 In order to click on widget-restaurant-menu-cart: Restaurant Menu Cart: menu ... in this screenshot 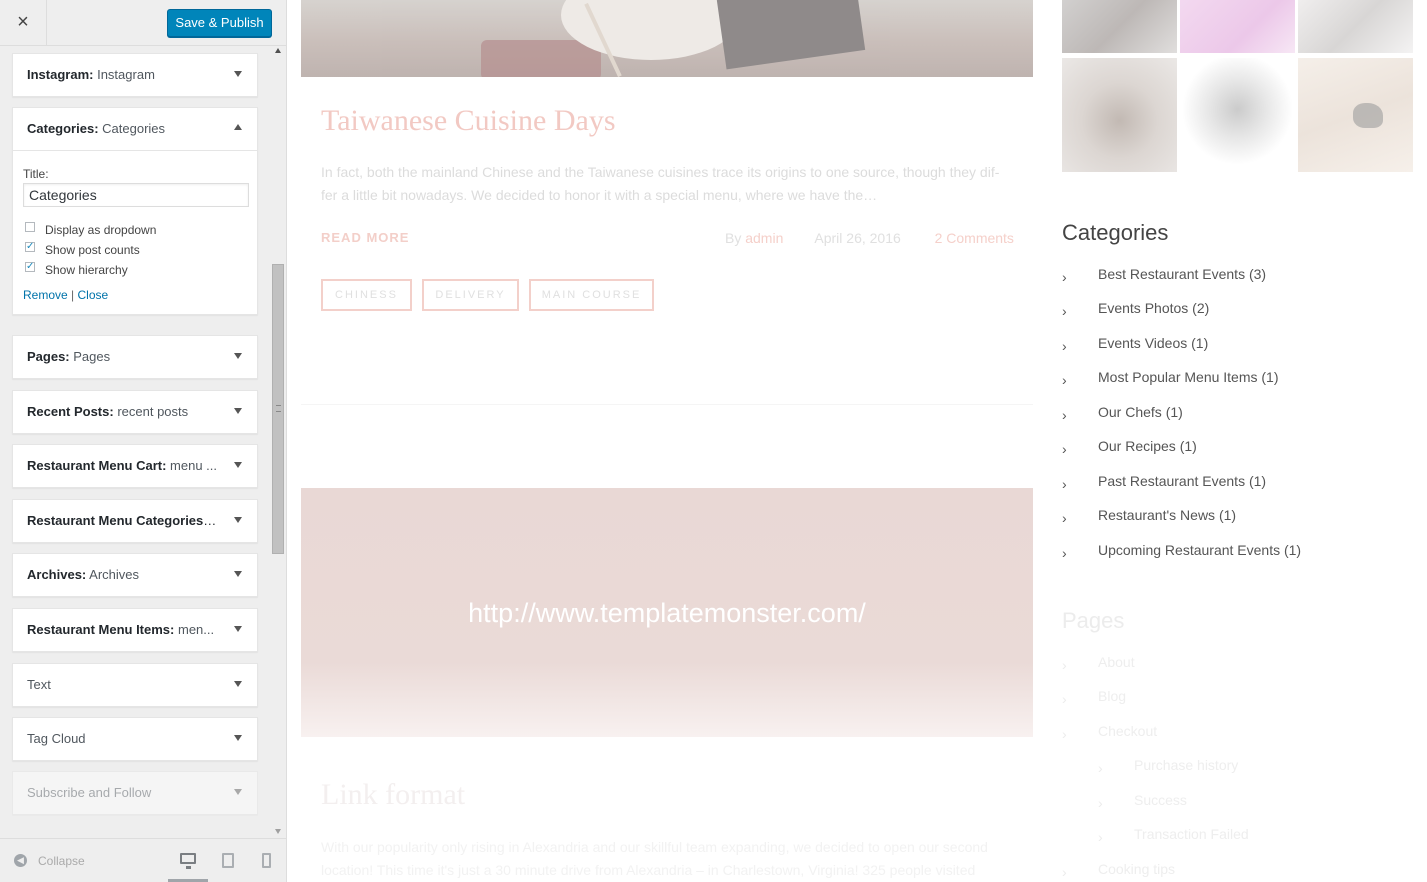, I will do `click(135, 466)`.